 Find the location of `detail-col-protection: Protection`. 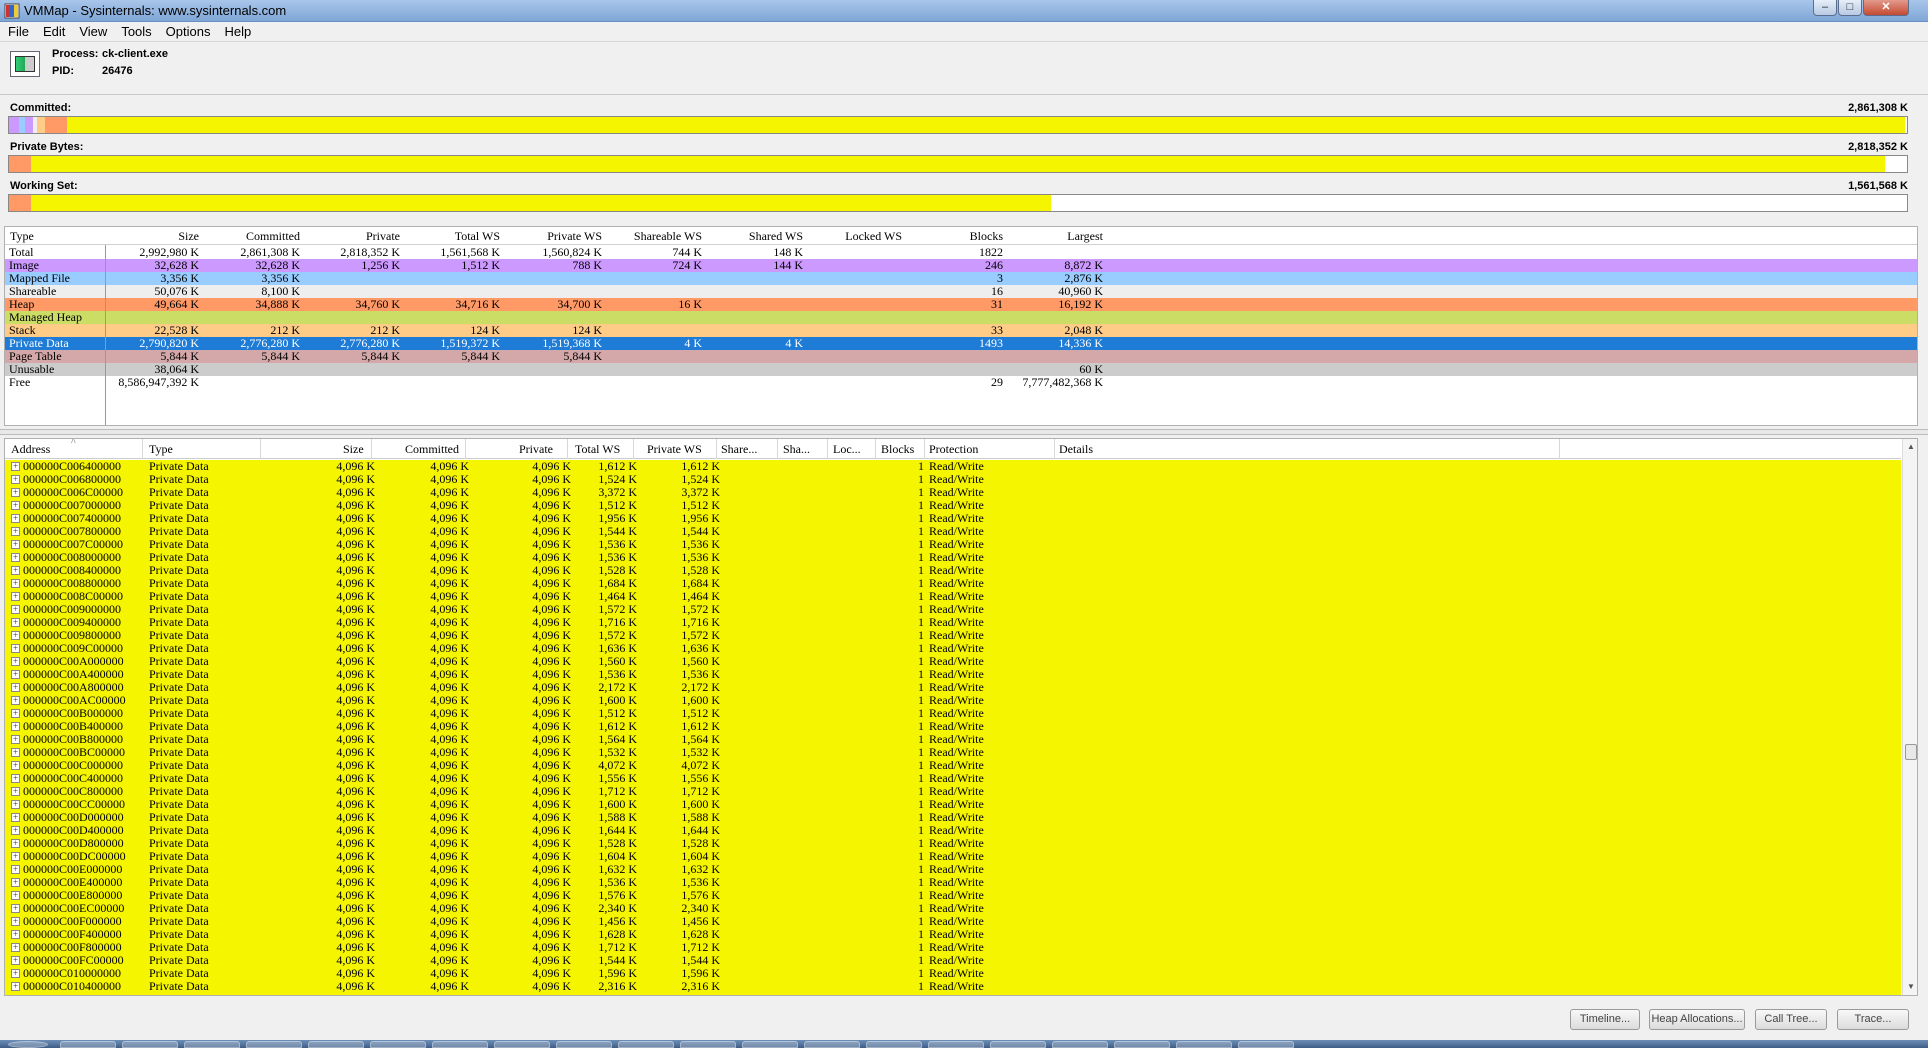

detail-col-protection: Protection is located at coordinates (953, 449).